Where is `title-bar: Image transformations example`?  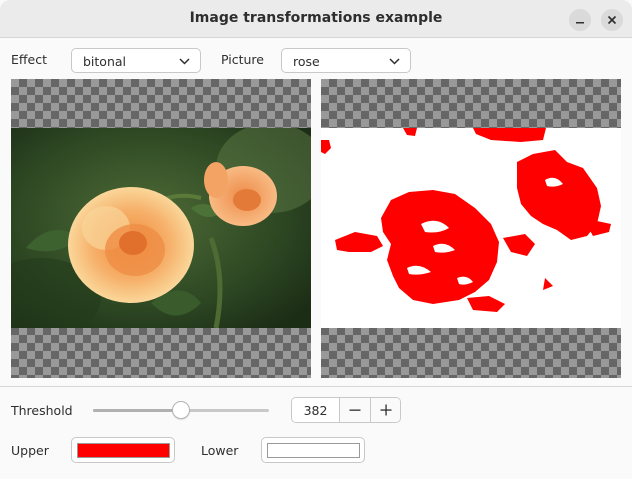
title-bar: Image transformations example is located at coordinates (316, 19).